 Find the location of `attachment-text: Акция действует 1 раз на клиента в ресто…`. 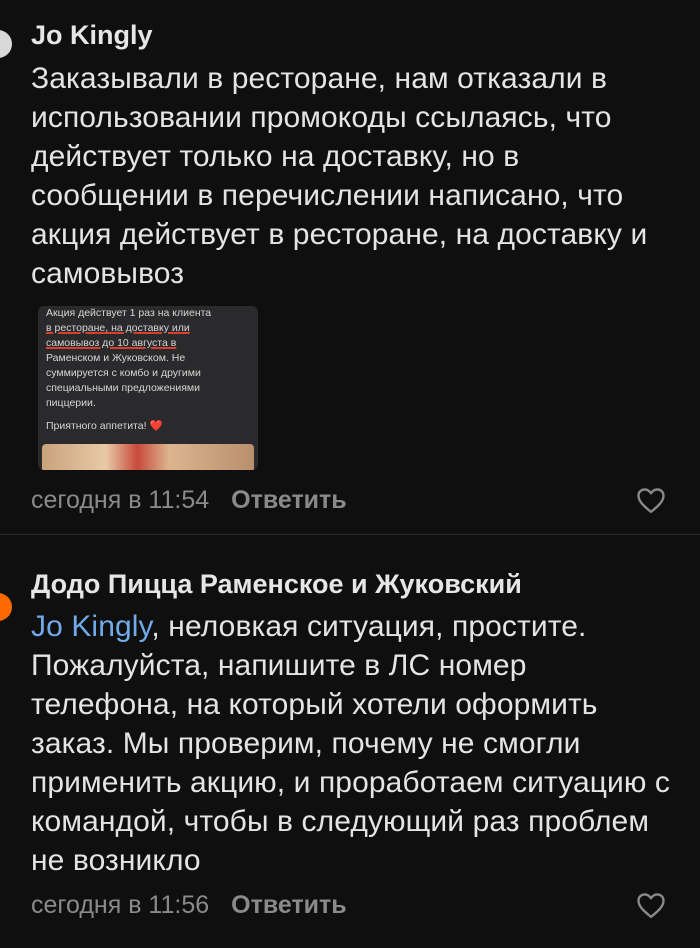

attachment-text: Акция действует 1 раз на клиента в ресто… is located at coordinates (151, 370).